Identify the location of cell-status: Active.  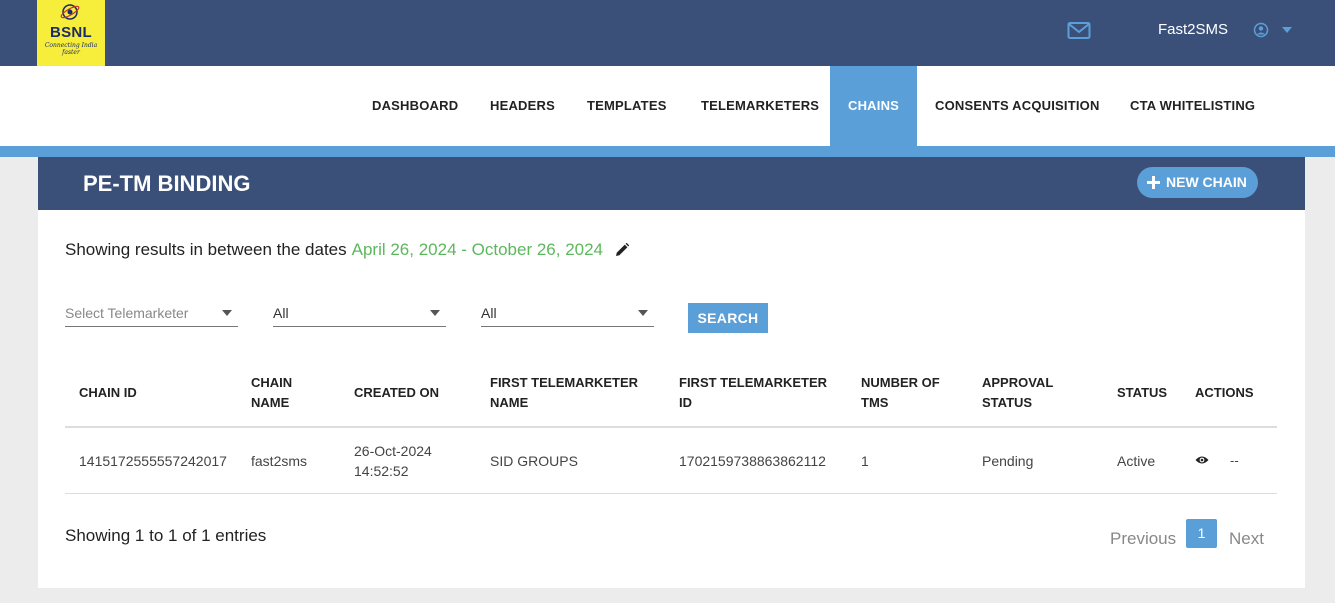
(1136, 461).